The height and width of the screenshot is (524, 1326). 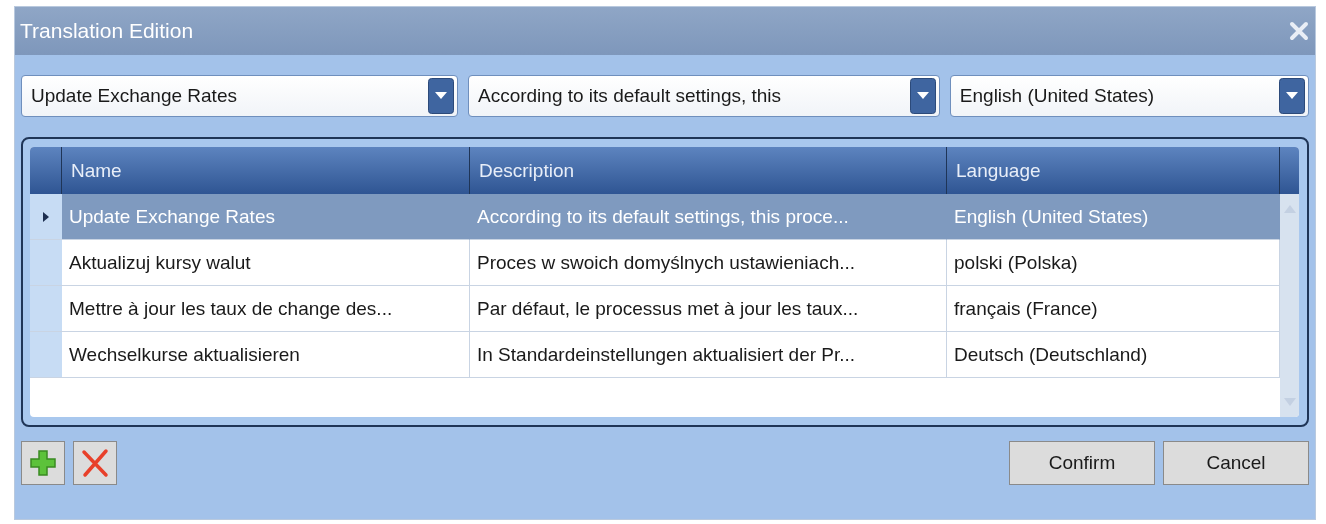 What do you see at coordinates (703, 96) in the screenshot?
I see `dropdown-field: According to its default settings, this` at bounding box center [703, 96].